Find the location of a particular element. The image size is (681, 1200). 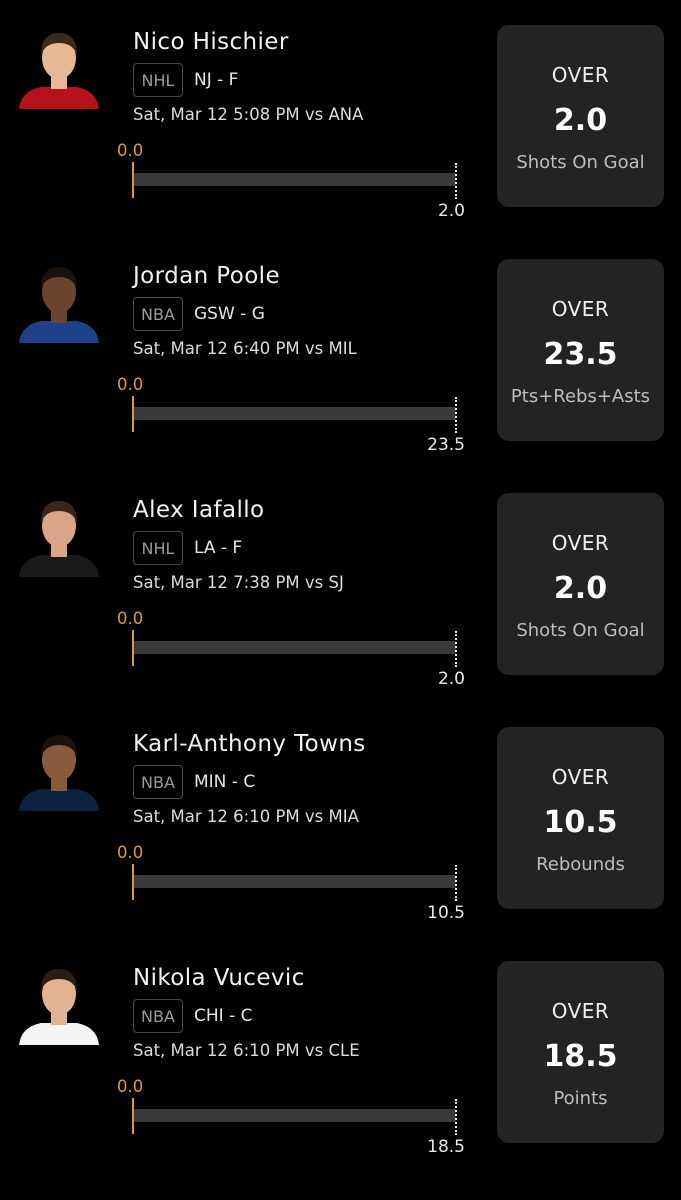

team-position: LA - F is located at coordinates (218, 548).